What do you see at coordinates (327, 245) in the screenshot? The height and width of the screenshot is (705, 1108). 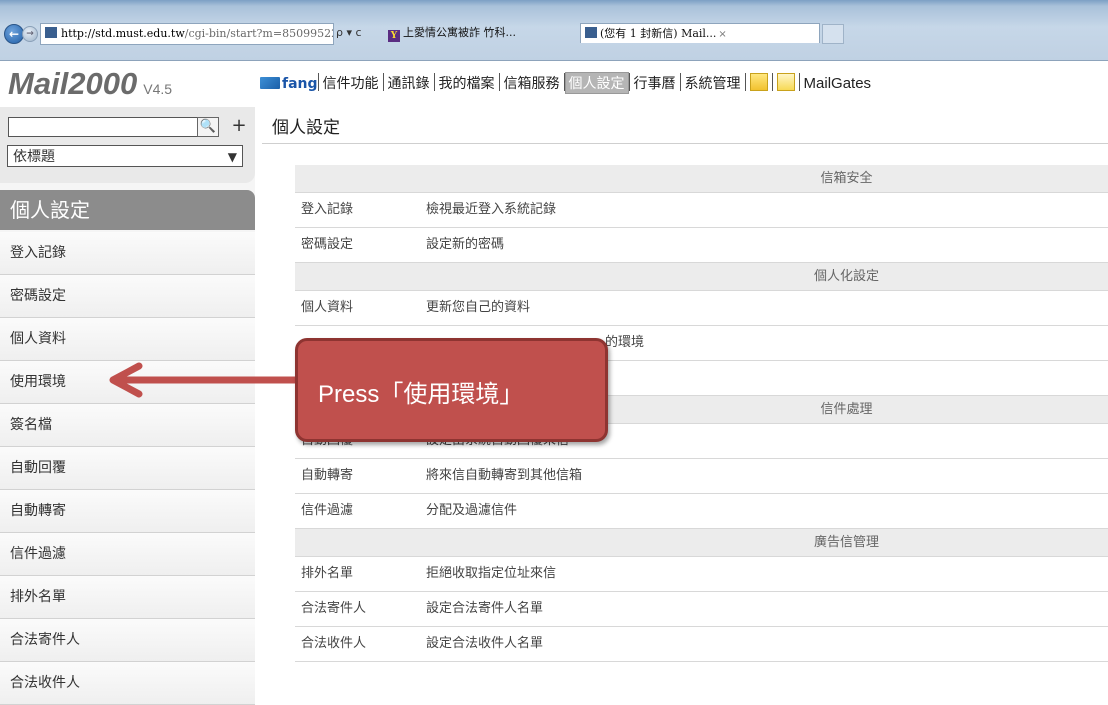 I see `setting-name-link: 密碼設定` at bounding box center [327, 245].